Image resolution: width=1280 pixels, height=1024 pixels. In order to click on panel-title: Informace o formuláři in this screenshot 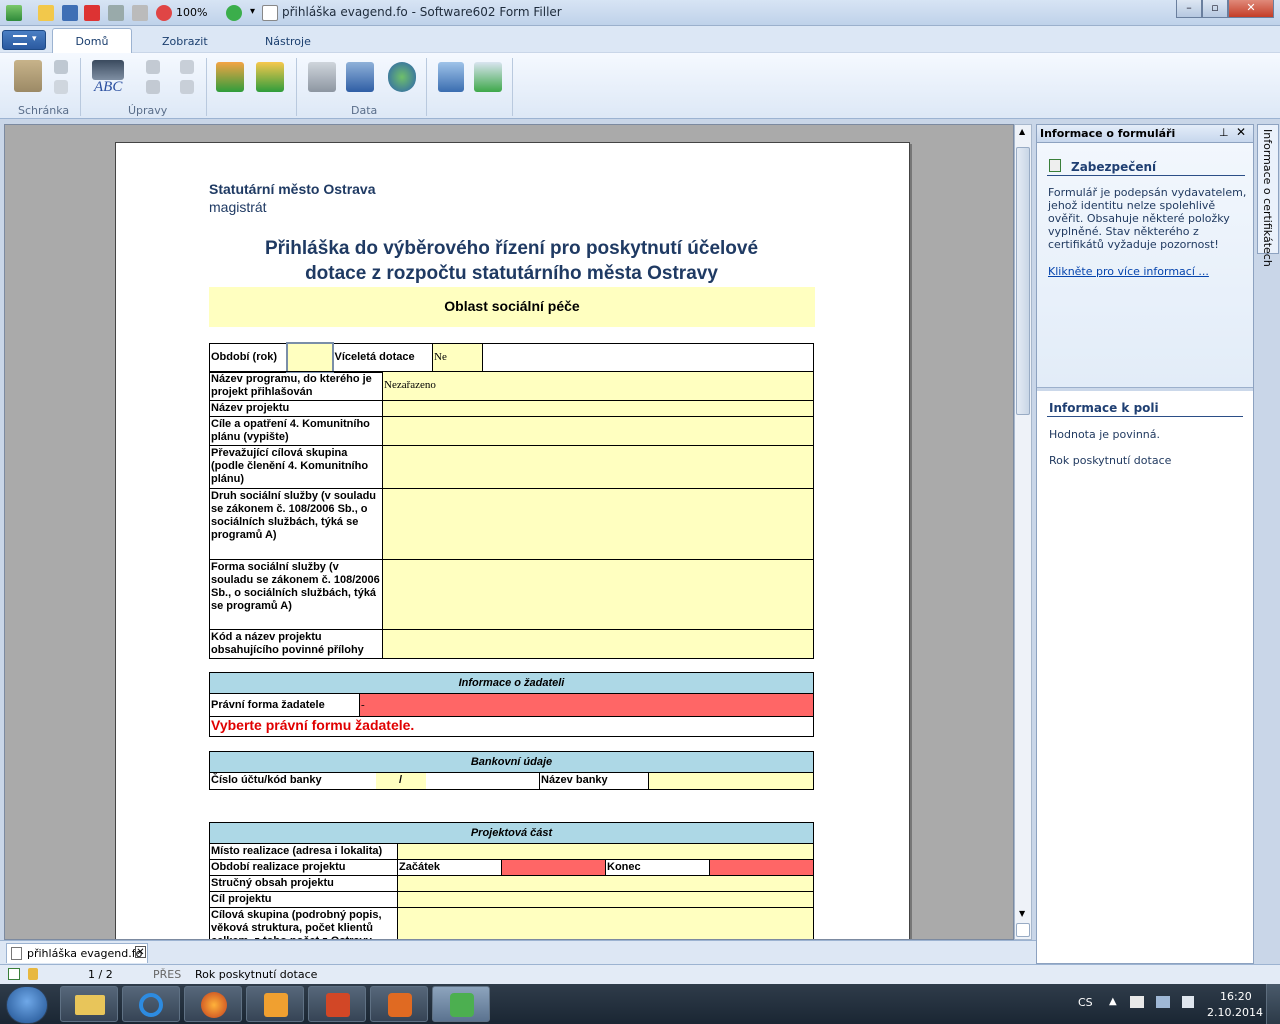, I will do `click(1108, 133)`.